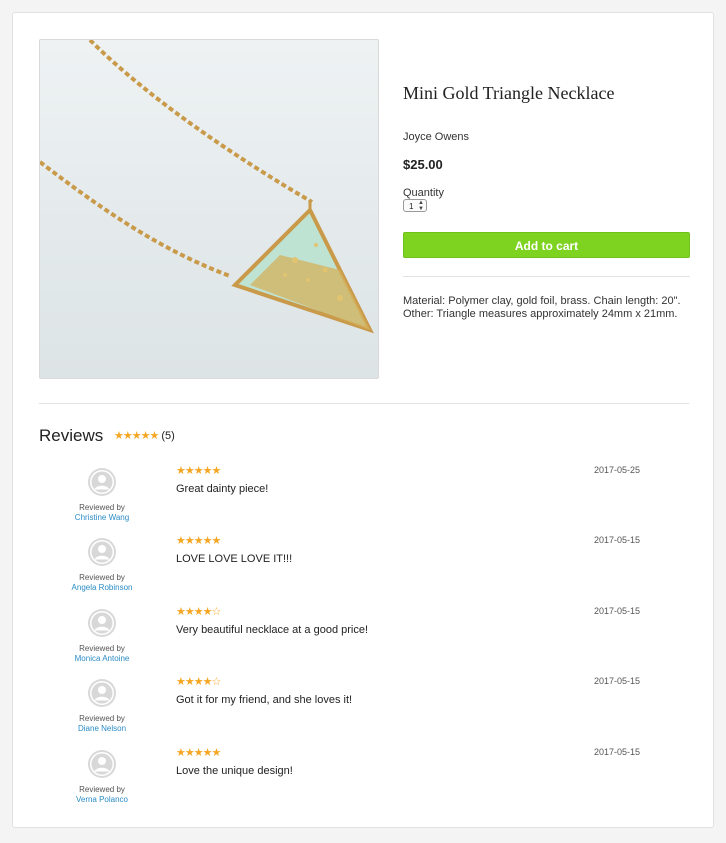 The width and height of the screenshot is (726, 843). I want to click on review-text: Love the unique design!, so click(234, 771).